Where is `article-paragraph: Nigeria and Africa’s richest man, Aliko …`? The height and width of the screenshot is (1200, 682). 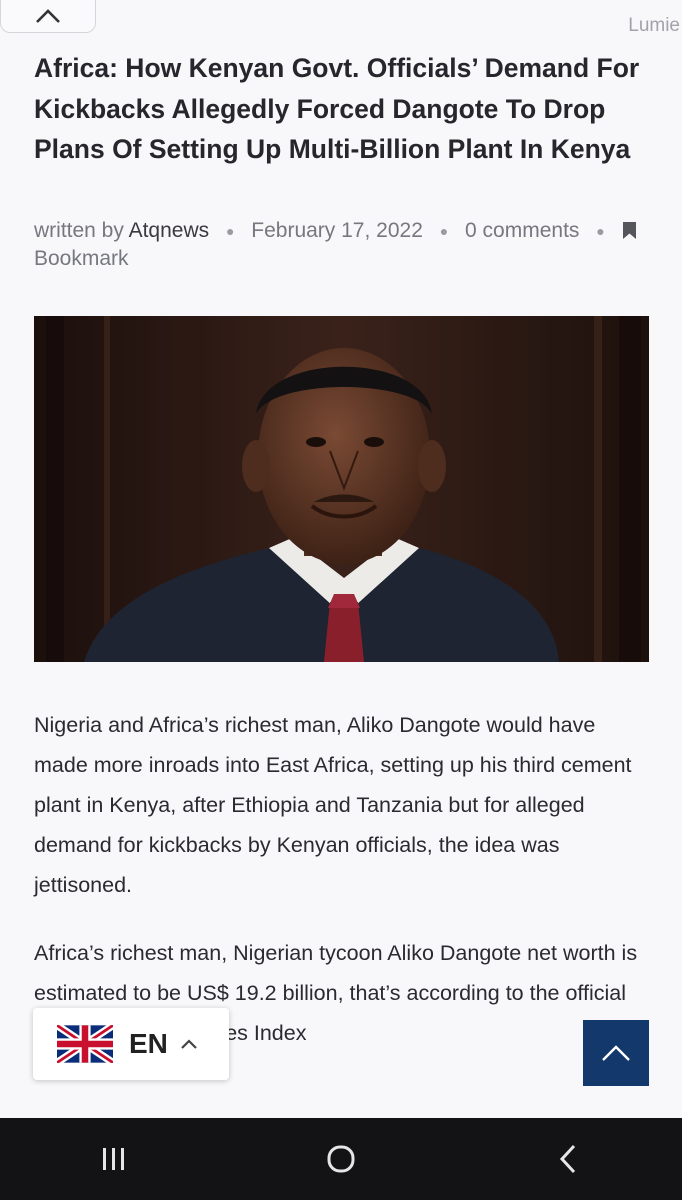
article-paragraph: Nigeria and Africa’s richest man, Aliko … is located at coordinates (333, 805).